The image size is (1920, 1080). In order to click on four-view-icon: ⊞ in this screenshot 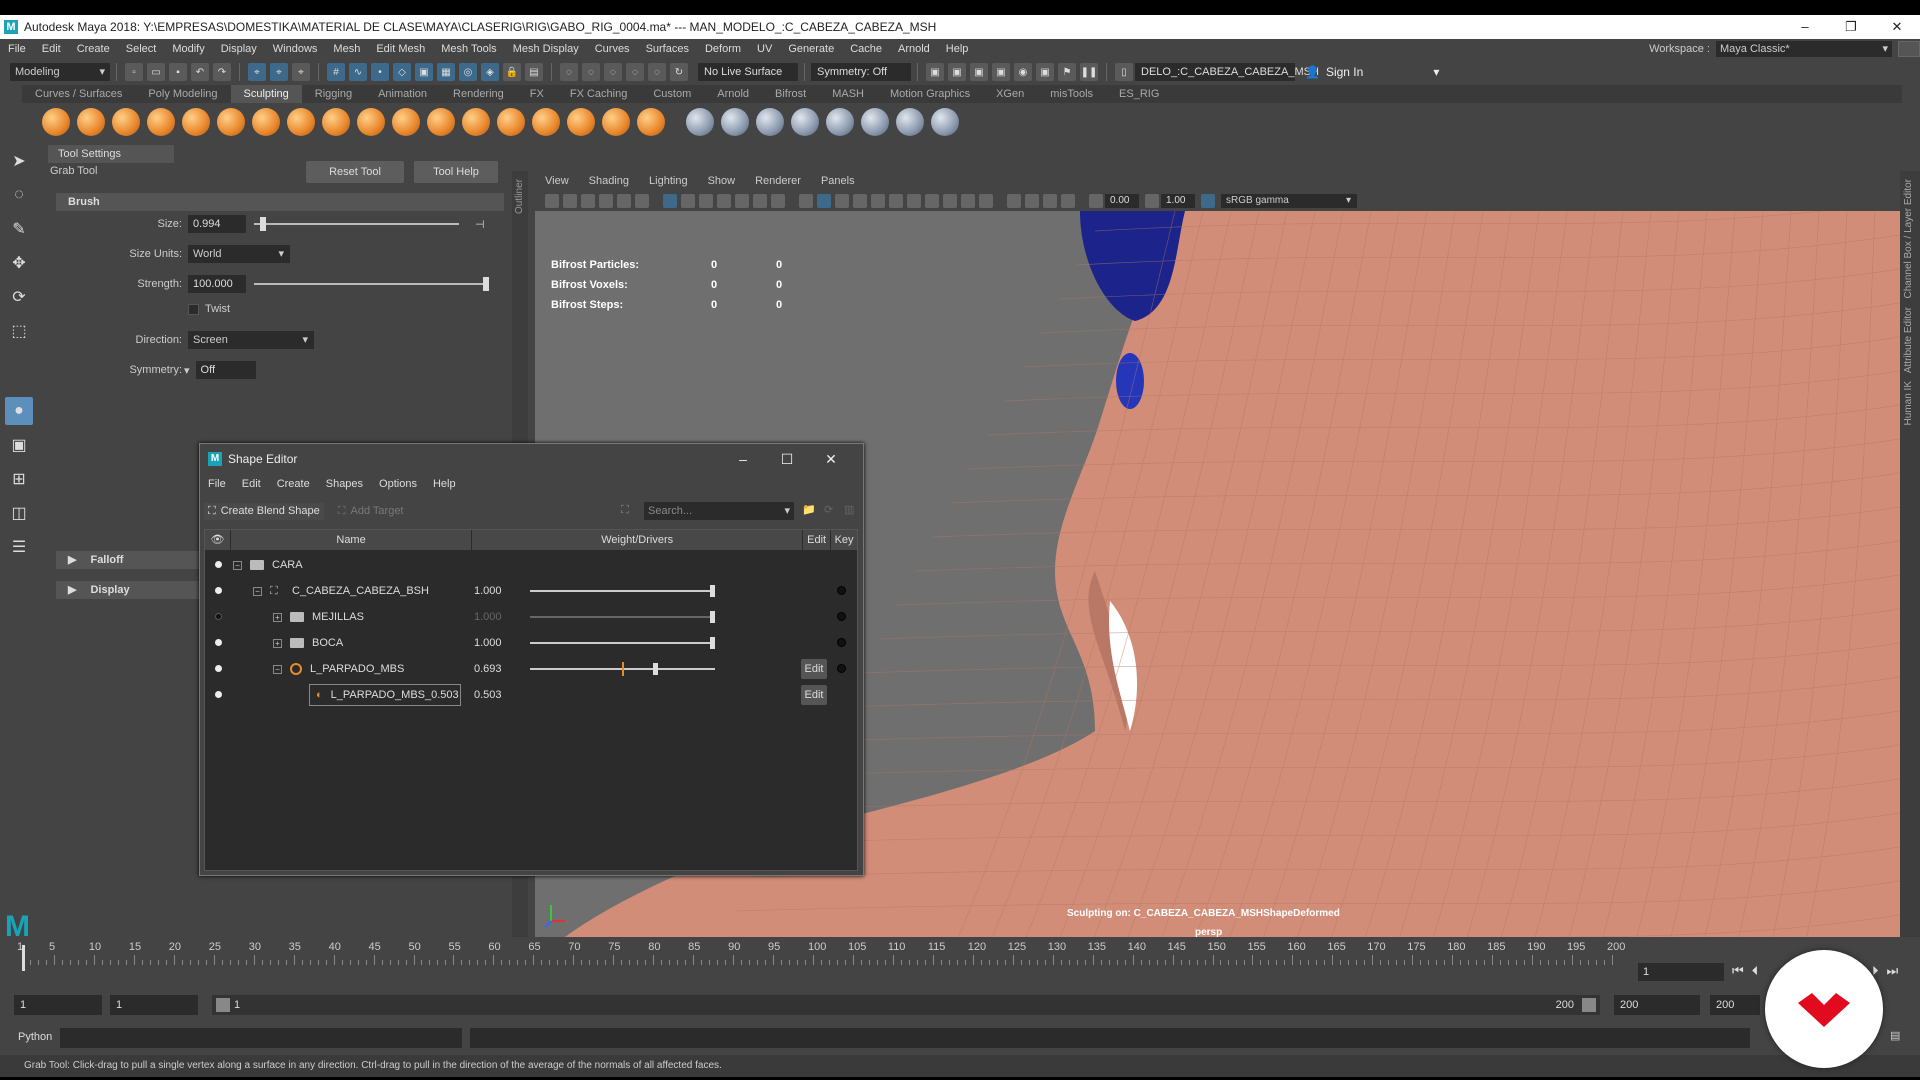, I will do `click(19, 479)`.